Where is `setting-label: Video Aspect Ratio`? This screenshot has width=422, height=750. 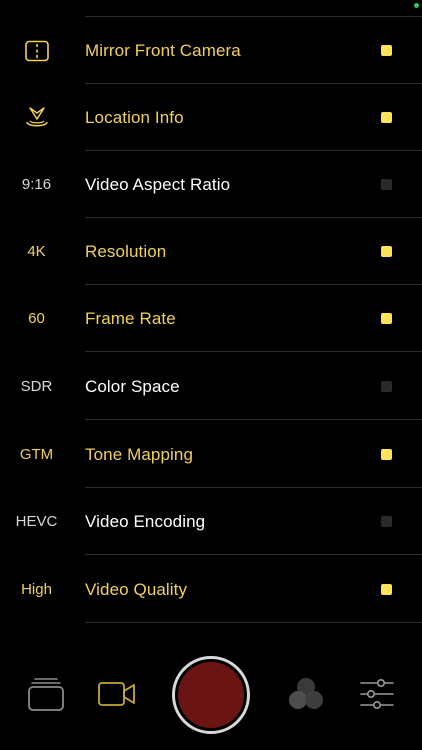 setting-label: Video Aspect Ratio is located at coordinates (158, 184).